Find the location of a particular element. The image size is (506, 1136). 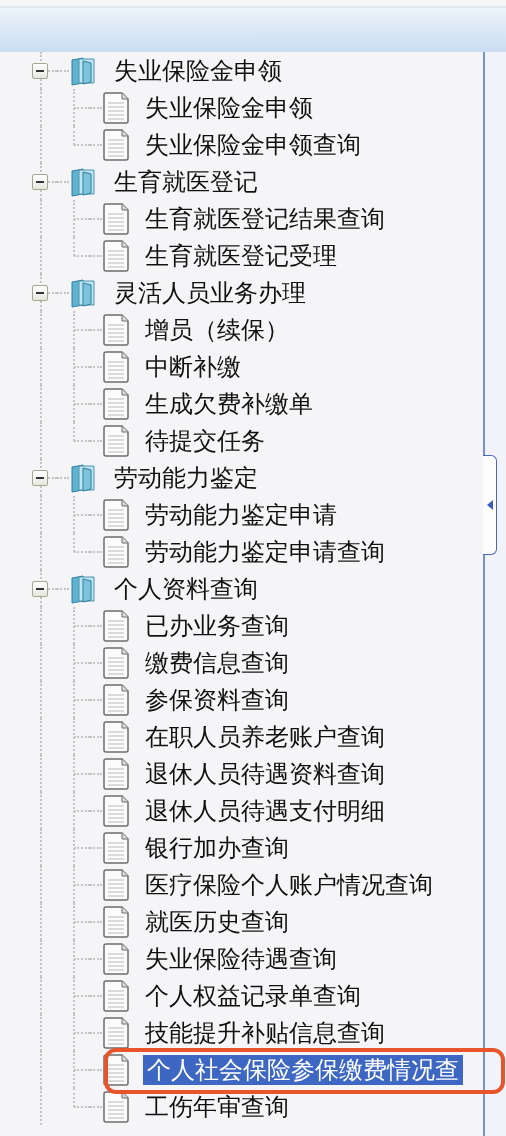

tree-item: 劳动能力鉴定 is located at coordinates (186, 477).